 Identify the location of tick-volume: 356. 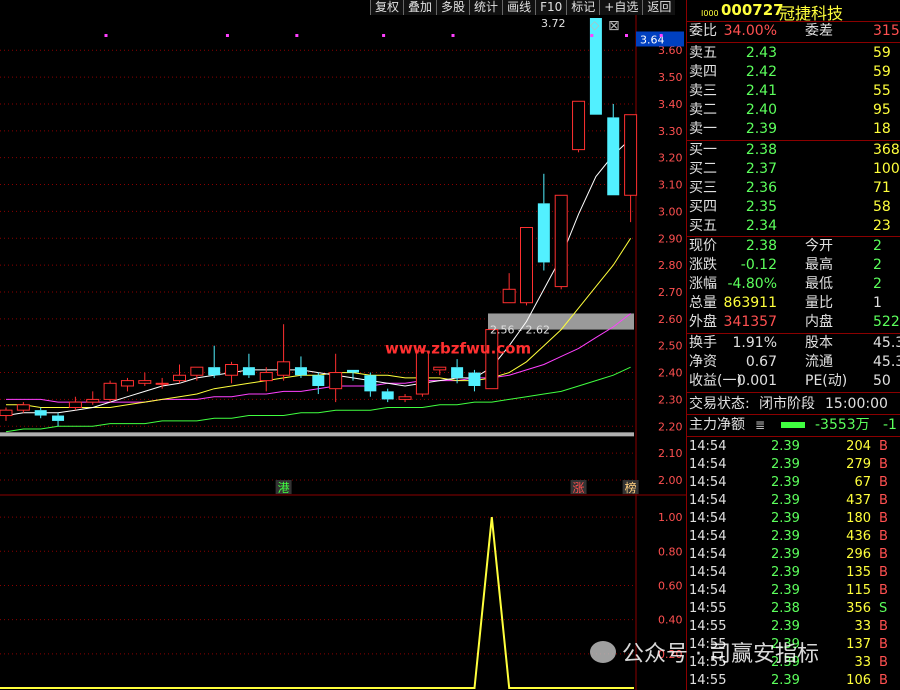
(858, 608).